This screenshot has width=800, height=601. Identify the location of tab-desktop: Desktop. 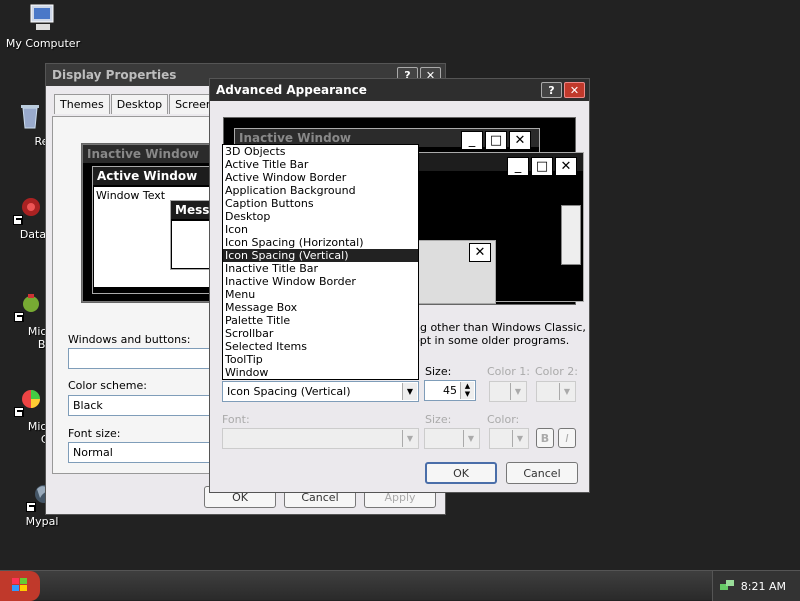
(139, 104).